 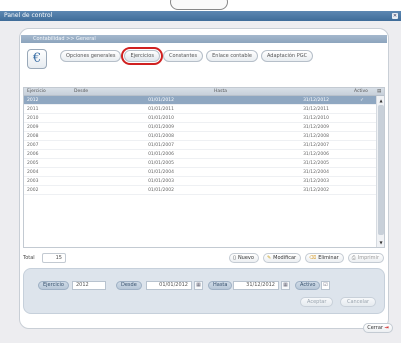 What do you see at coordinates (129, 285) in the screenshot?
I see `desde-field-label: Desde` at bounding box center [129, 285].